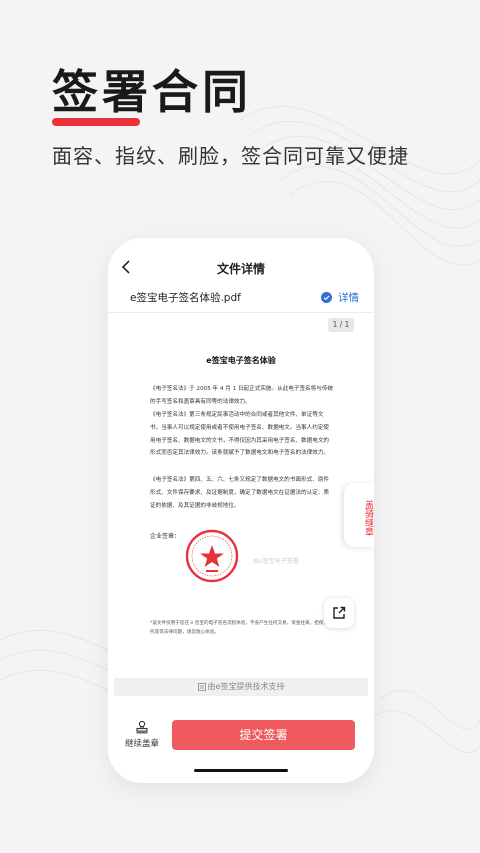 The height and width of the screenshot is (853, 480). I want to click on page-title: 文件详情, so click(240, 269).